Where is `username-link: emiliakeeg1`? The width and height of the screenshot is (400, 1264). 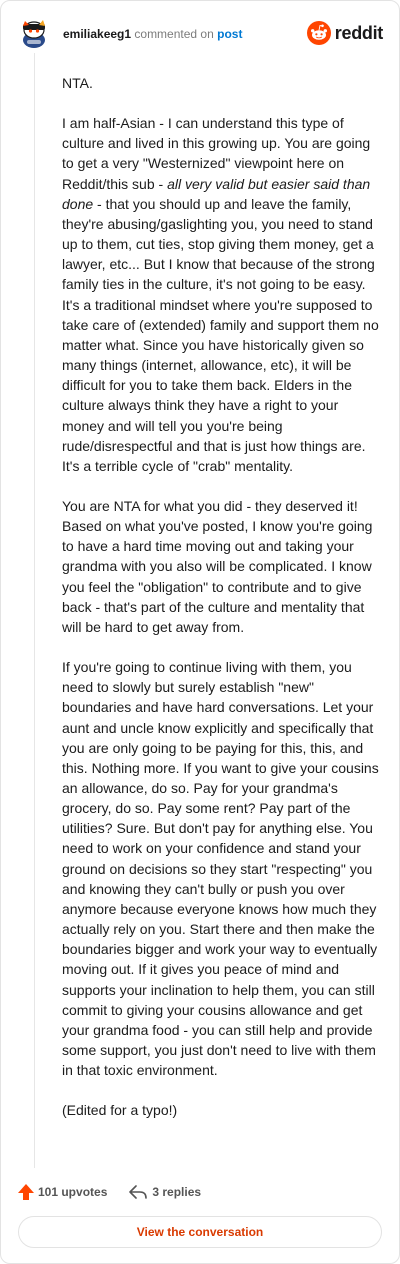 username-link: emiliakeeg1 is located at coordinates (97, 34).